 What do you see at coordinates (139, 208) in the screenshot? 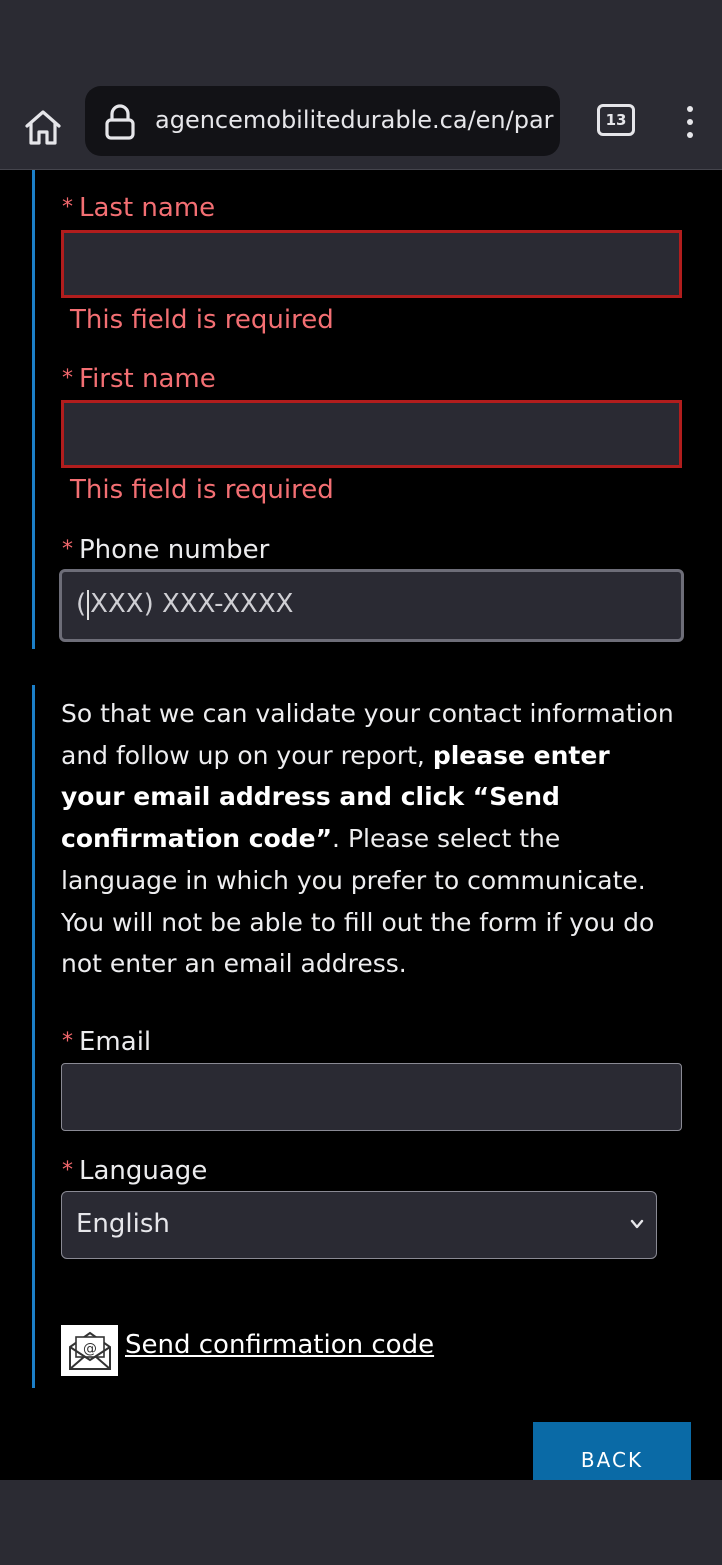
I see `last-name-label: * Last name` at bounding box center [139, 208].